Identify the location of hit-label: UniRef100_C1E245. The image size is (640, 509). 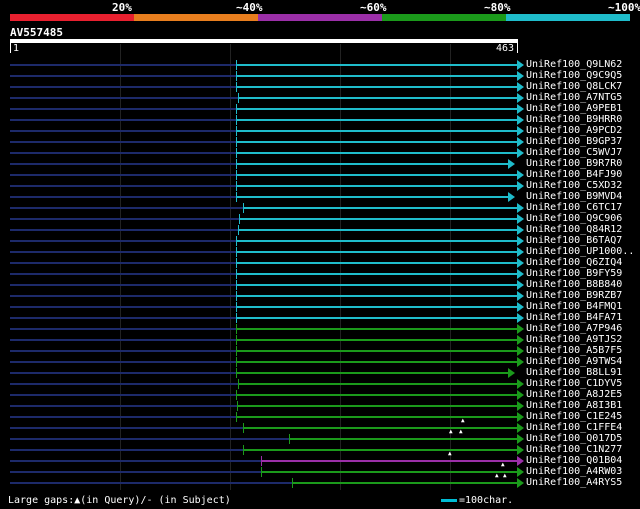
(574, 416).